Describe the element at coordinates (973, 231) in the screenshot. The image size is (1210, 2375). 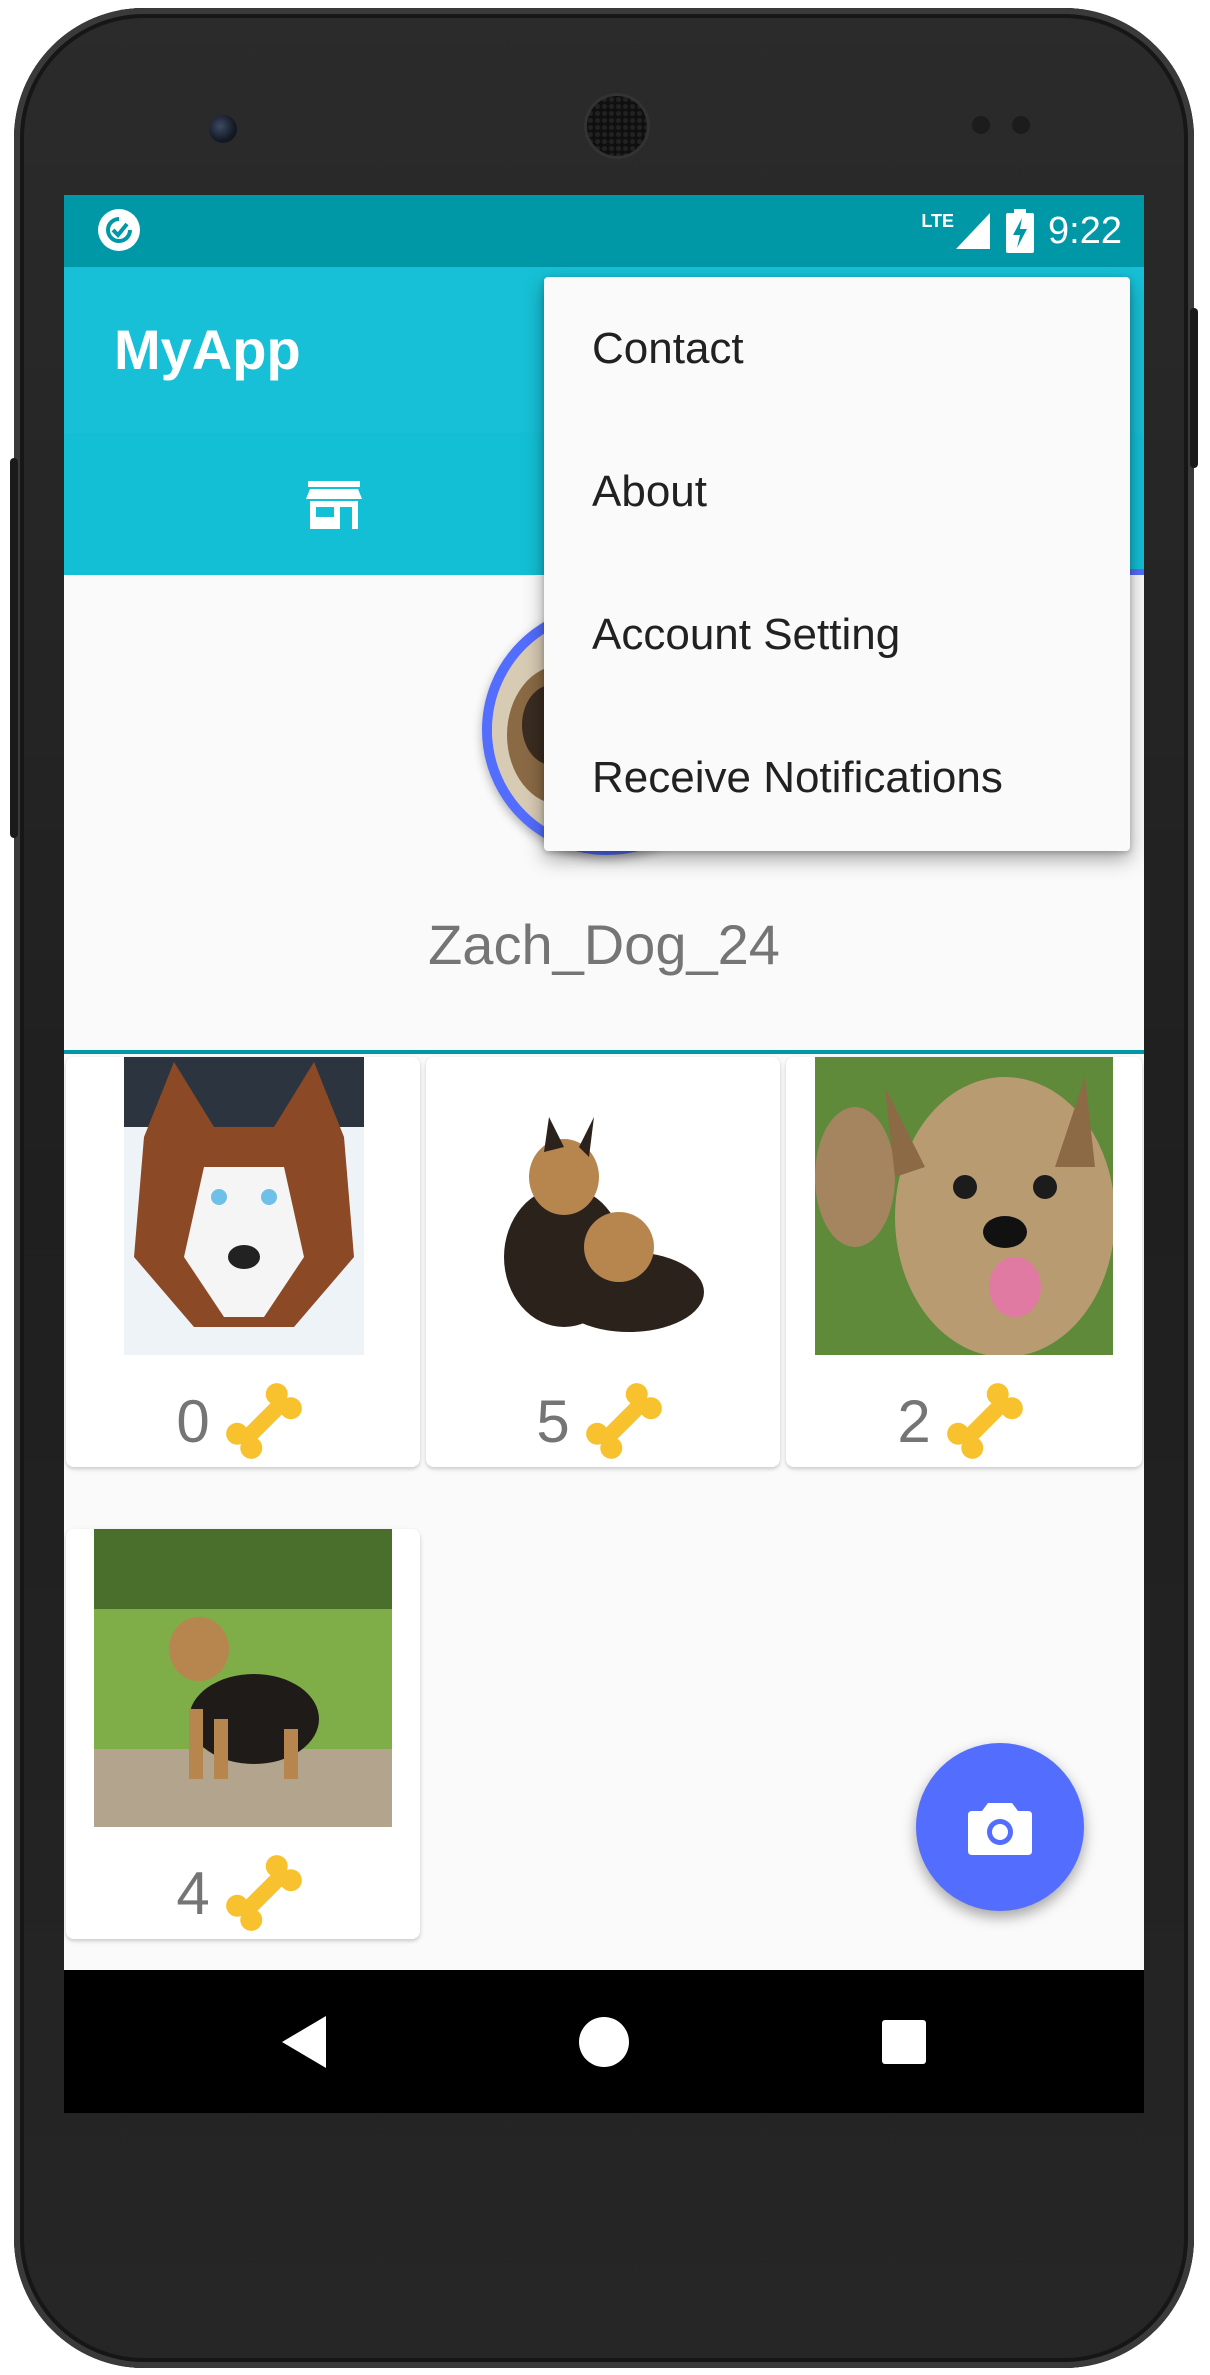
I see `signal-icon` at that location.